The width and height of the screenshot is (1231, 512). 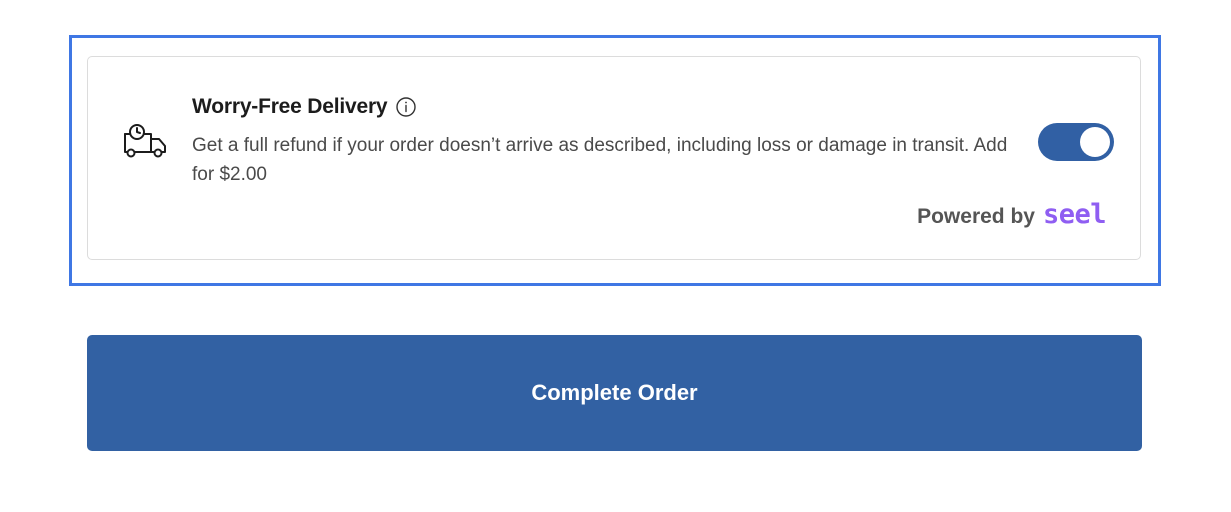 I want to click on title-row: Worry-Free Delivery, so click(x=304, y=107).